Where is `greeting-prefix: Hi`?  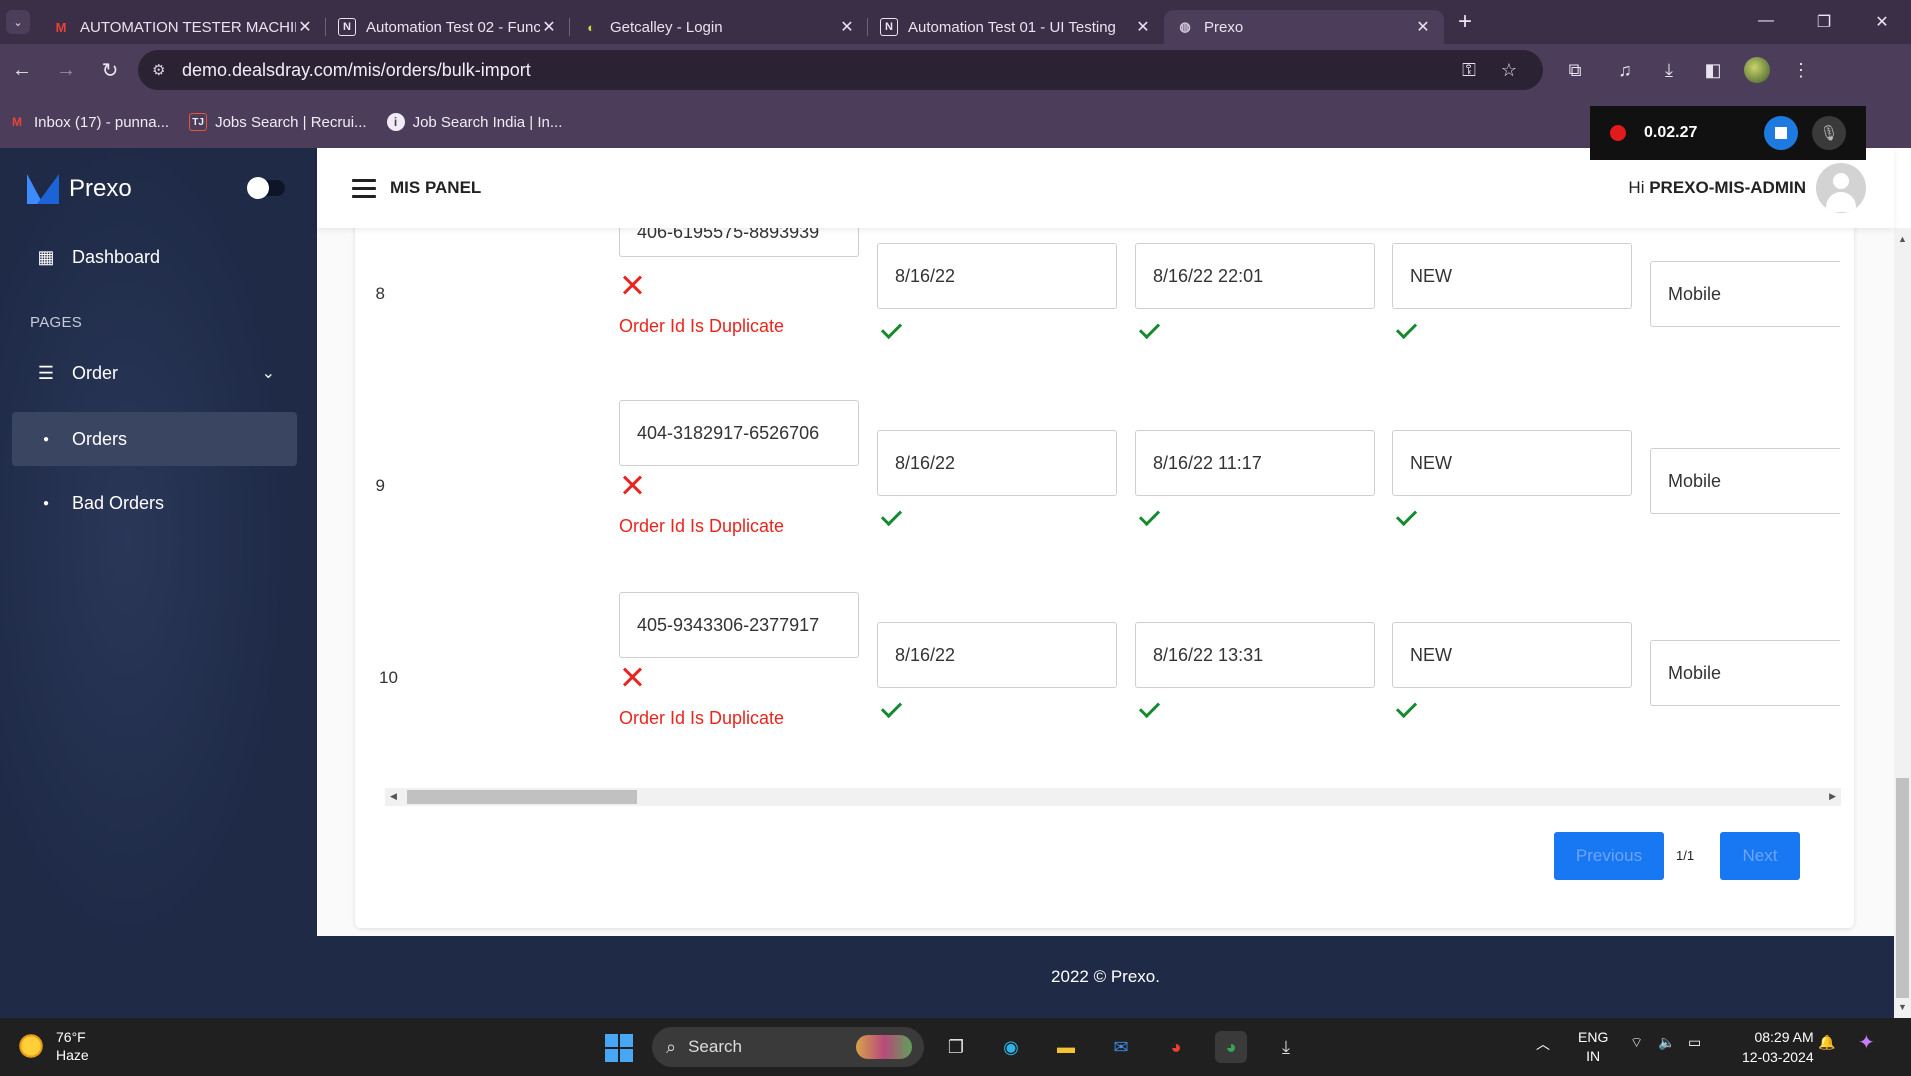
greeting-prefix: Hi is located at coordinates (1636, 187).